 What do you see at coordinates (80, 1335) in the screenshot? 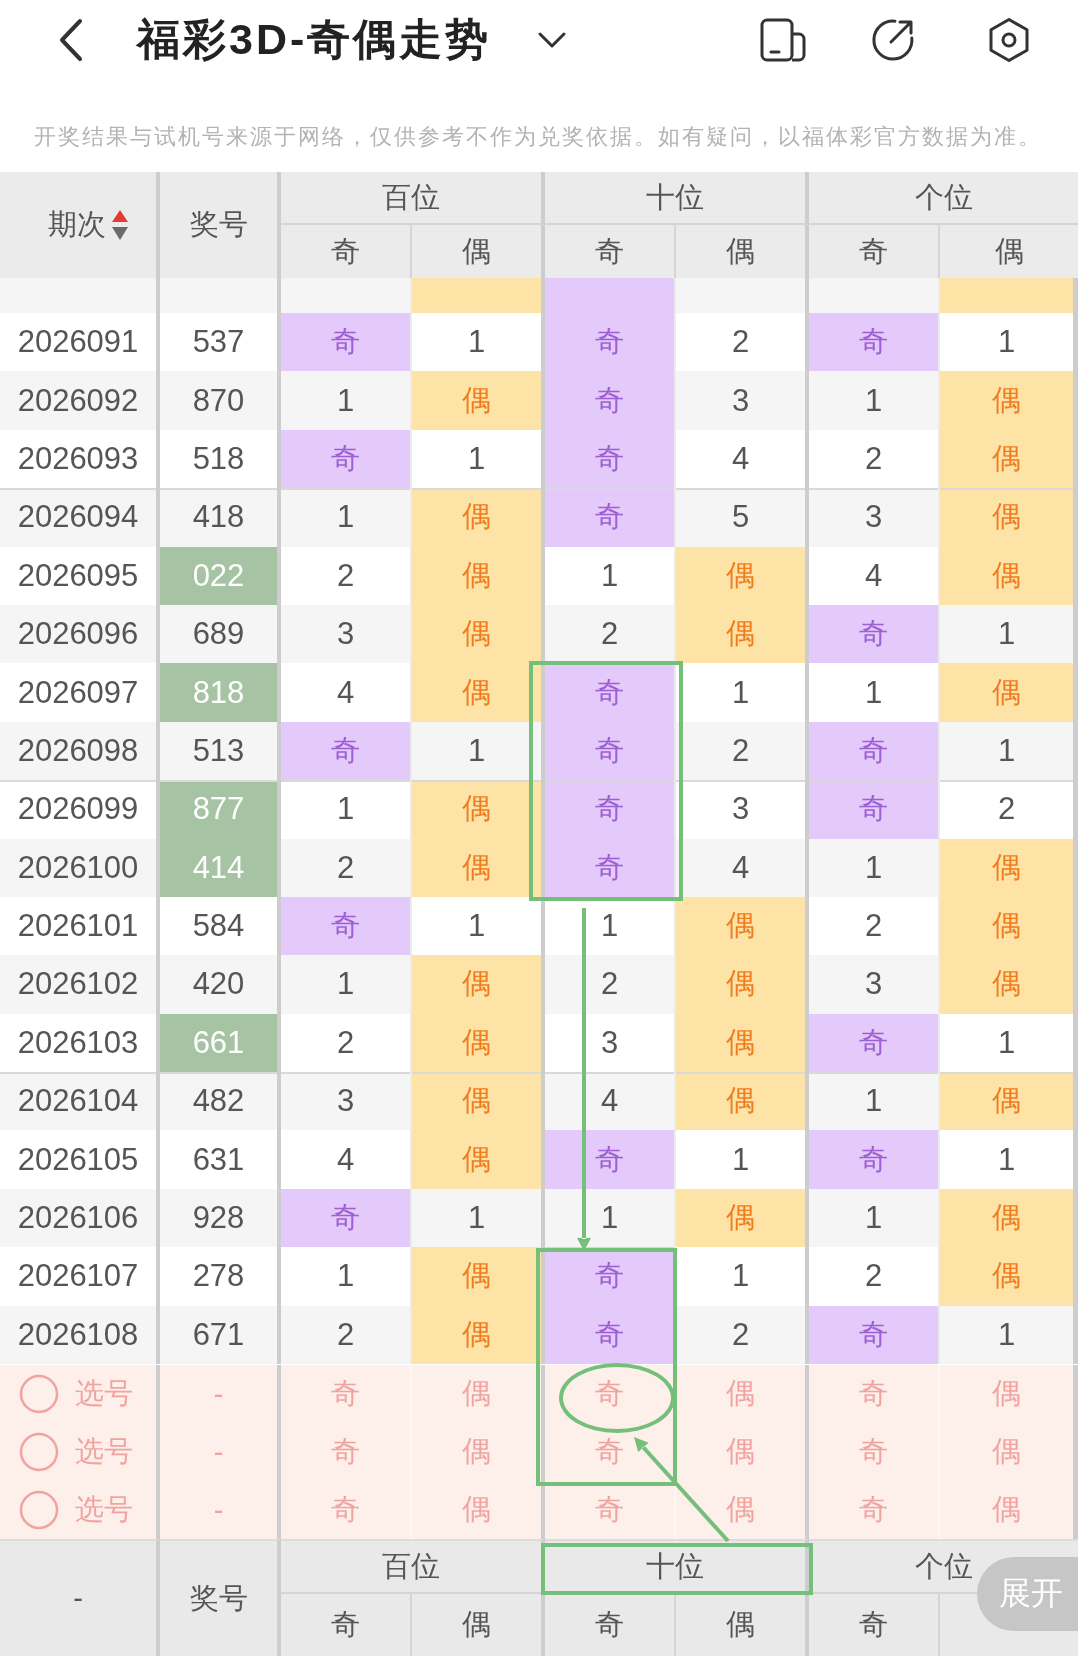
I see `issue-cell: 2026108` at bounding box center [80, 1335].